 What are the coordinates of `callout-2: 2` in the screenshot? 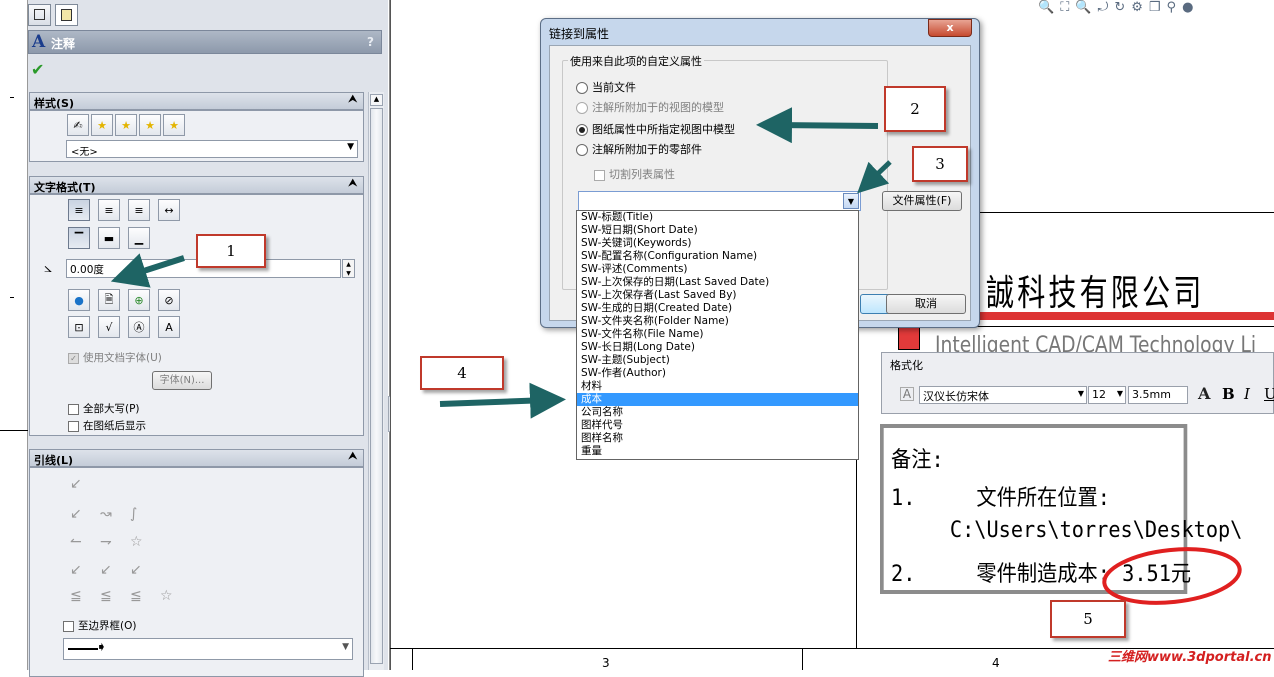 It's located at (915, 109).